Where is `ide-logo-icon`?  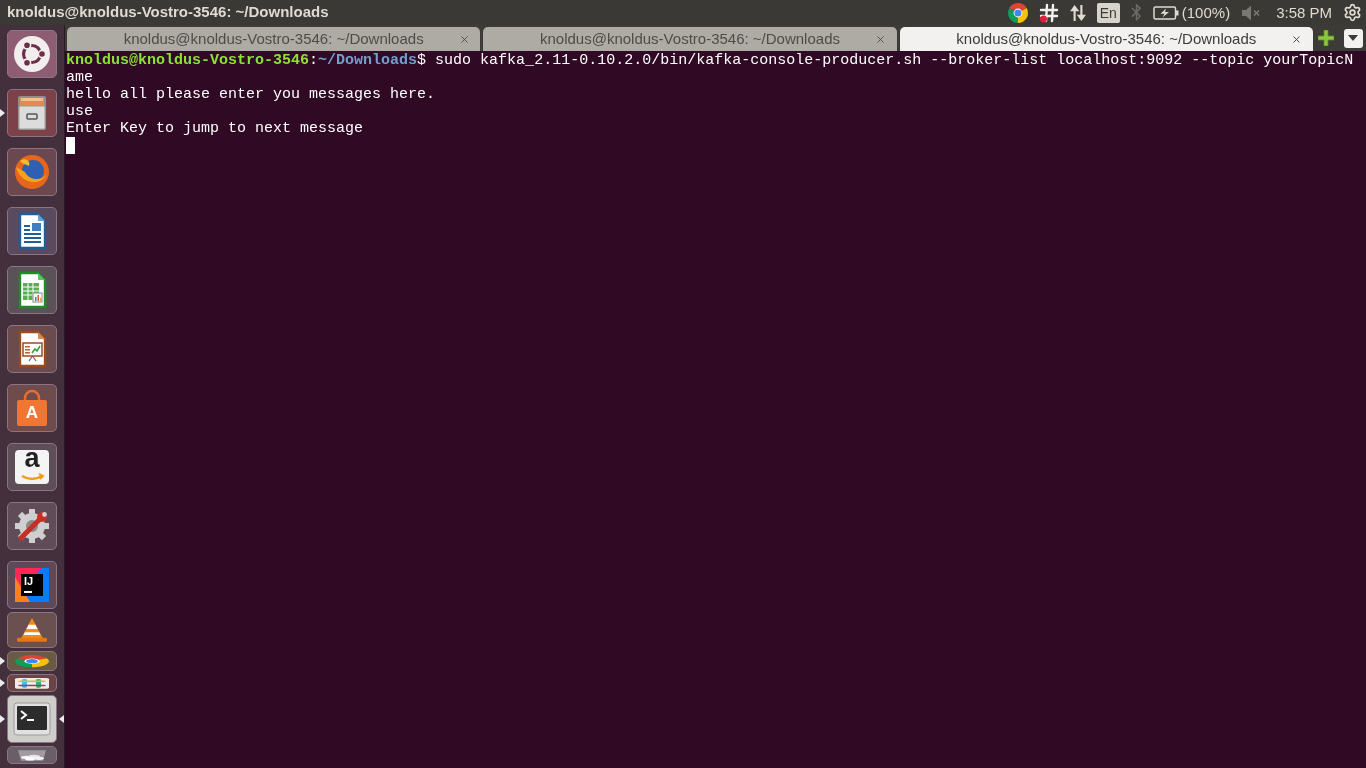
ide-logo-icon is located at coordinates (32, 585).